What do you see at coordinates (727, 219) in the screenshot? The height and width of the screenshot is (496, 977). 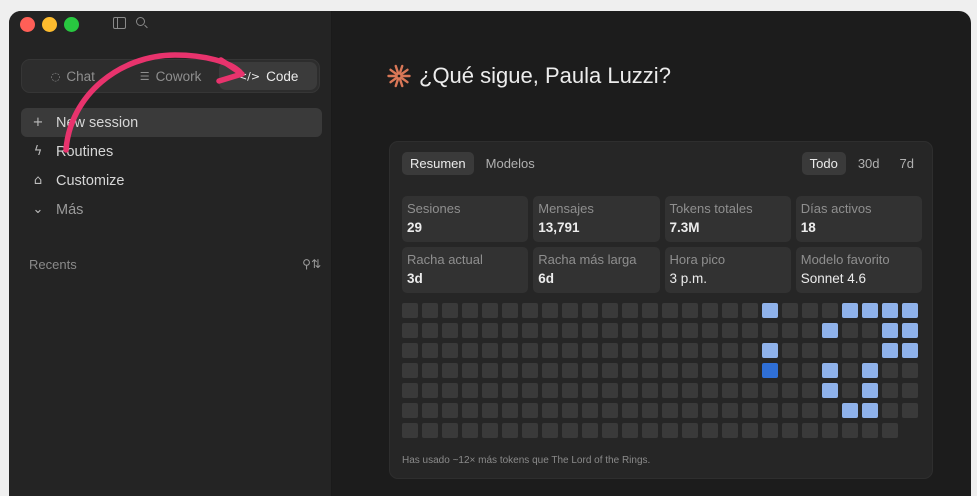 I see `stat-total-tokens: Tokens totales 7.3M` at bounding box center [727, 219].